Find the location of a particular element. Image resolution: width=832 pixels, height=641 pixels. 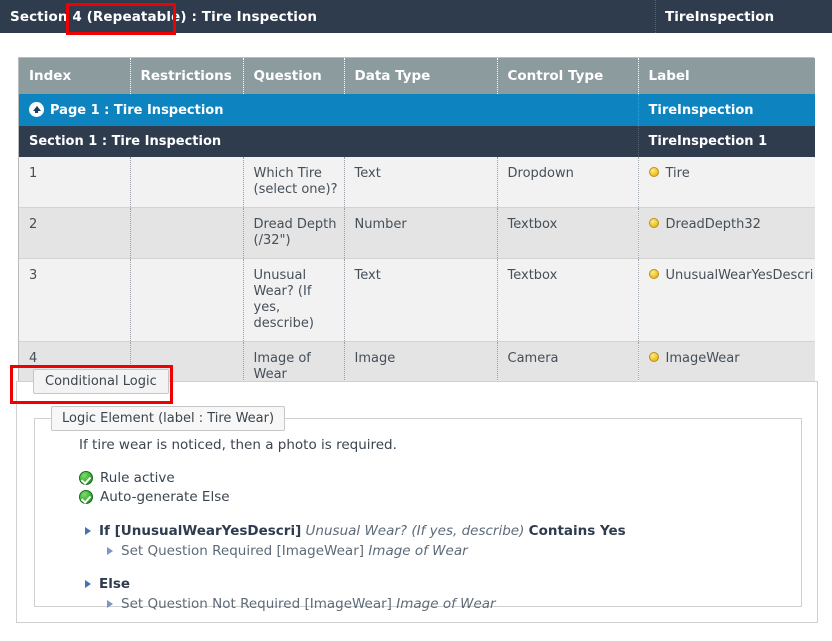

column-header-label: Label is located at coordinates (726, 76).